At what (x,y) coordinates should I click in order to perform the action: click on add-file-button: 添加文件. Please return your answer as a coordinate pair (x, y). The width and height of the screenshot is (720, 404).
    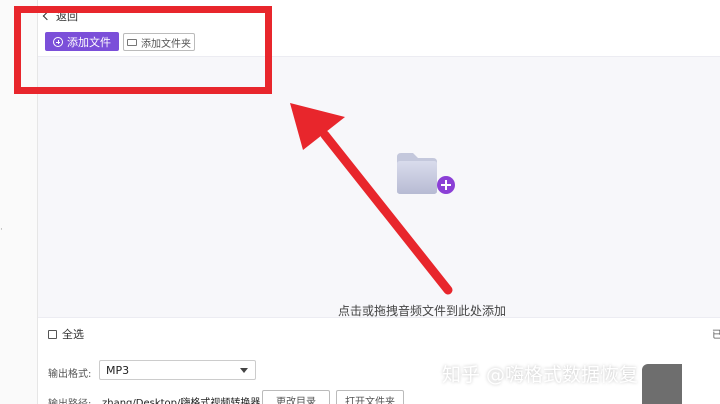
    Looking at the image, I should click on (82, 41).